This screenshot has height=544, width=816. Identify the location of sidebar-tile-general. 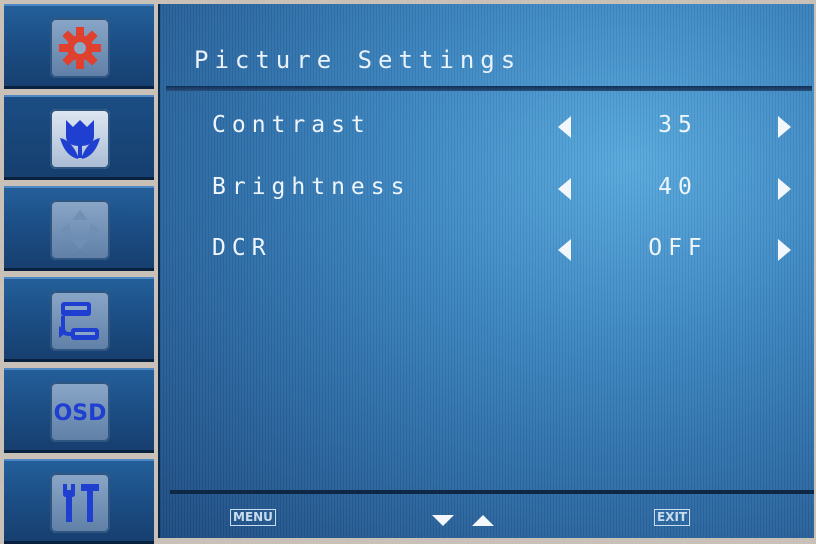
(80, 48).